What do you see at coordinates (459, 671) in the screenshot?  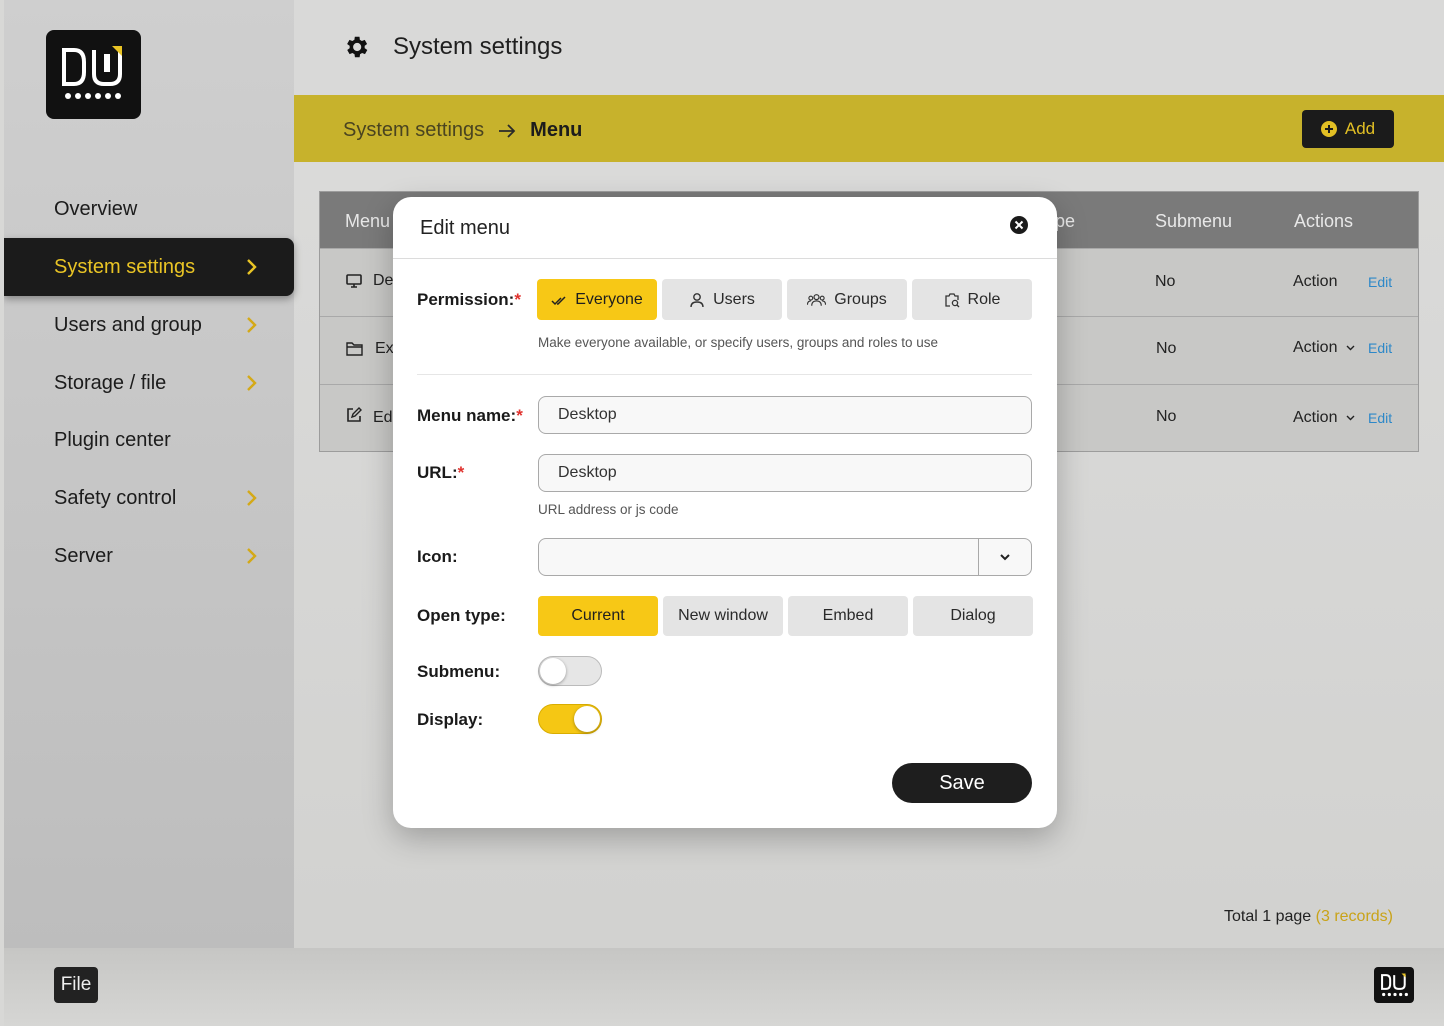 I see `submenu-label: Submenu:` at bounding box center [459, 671].